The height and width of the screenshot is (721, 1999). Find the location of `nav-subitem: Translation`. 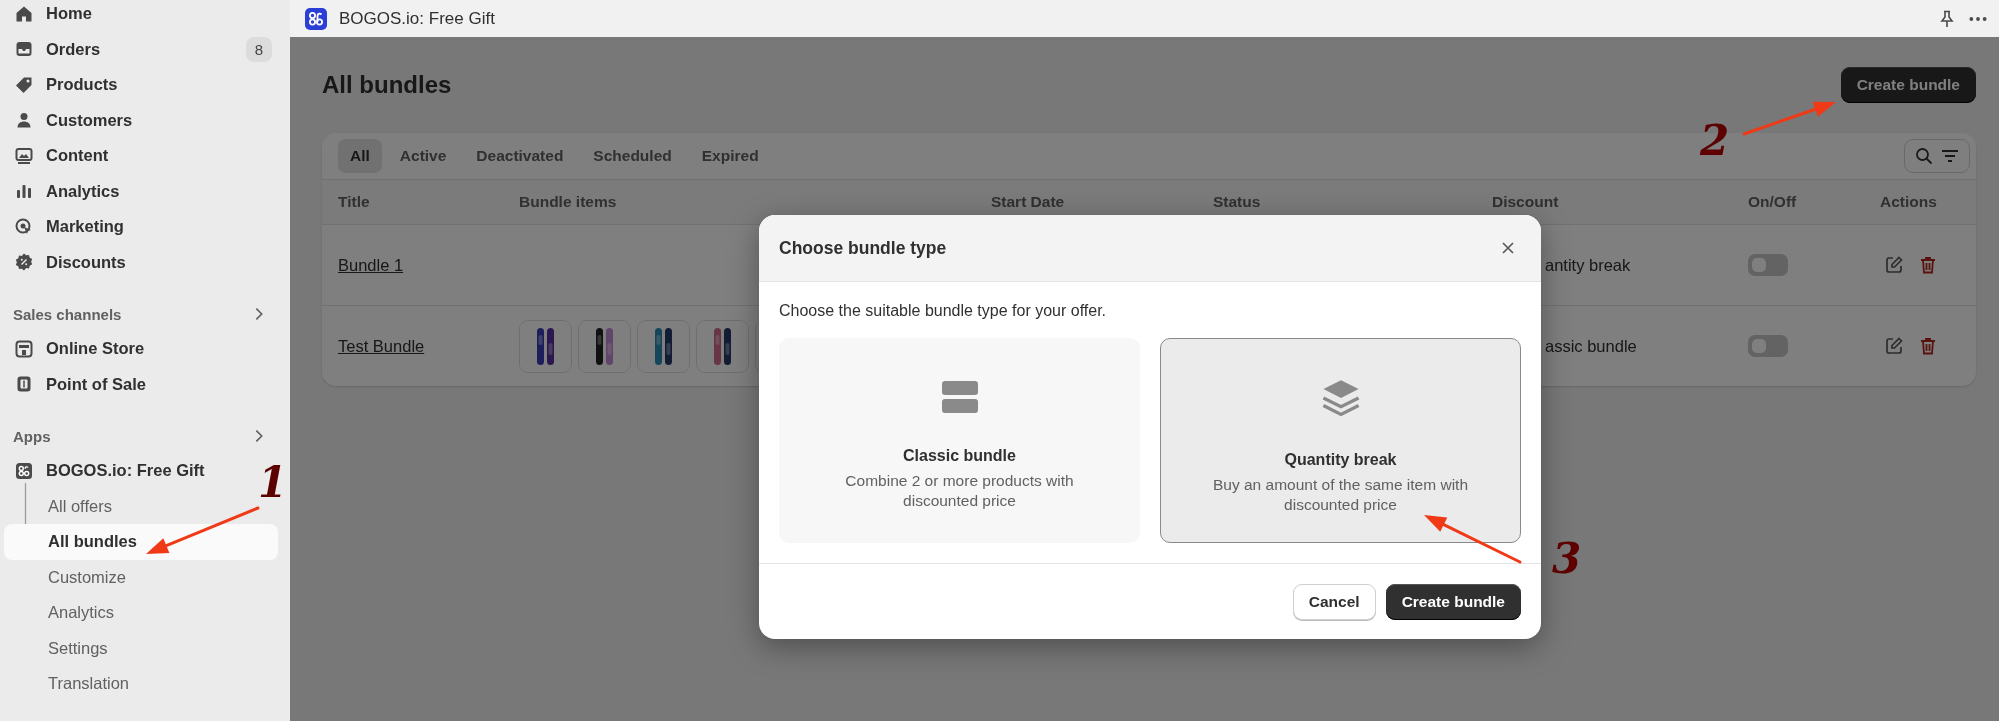

nav-subitem: Translation is located at coordinates (141, 684).